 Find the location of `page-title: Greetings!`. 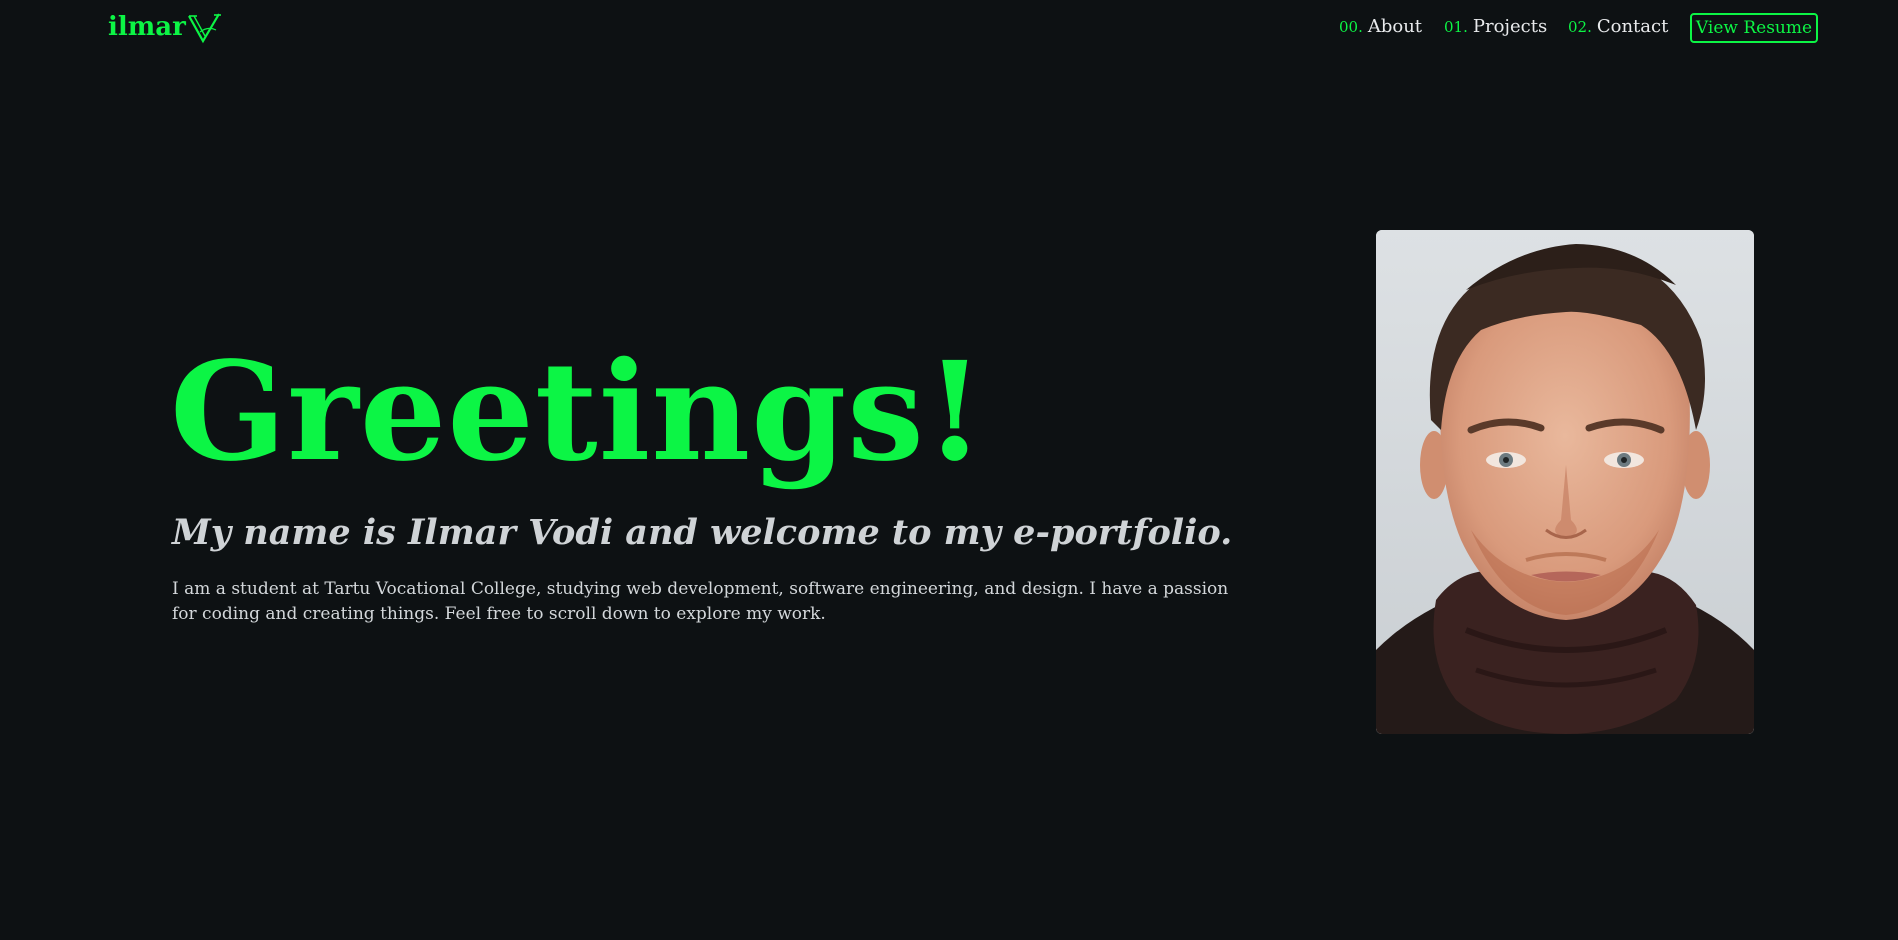

page-title: Greetings! is located at coordinates (578, 412).